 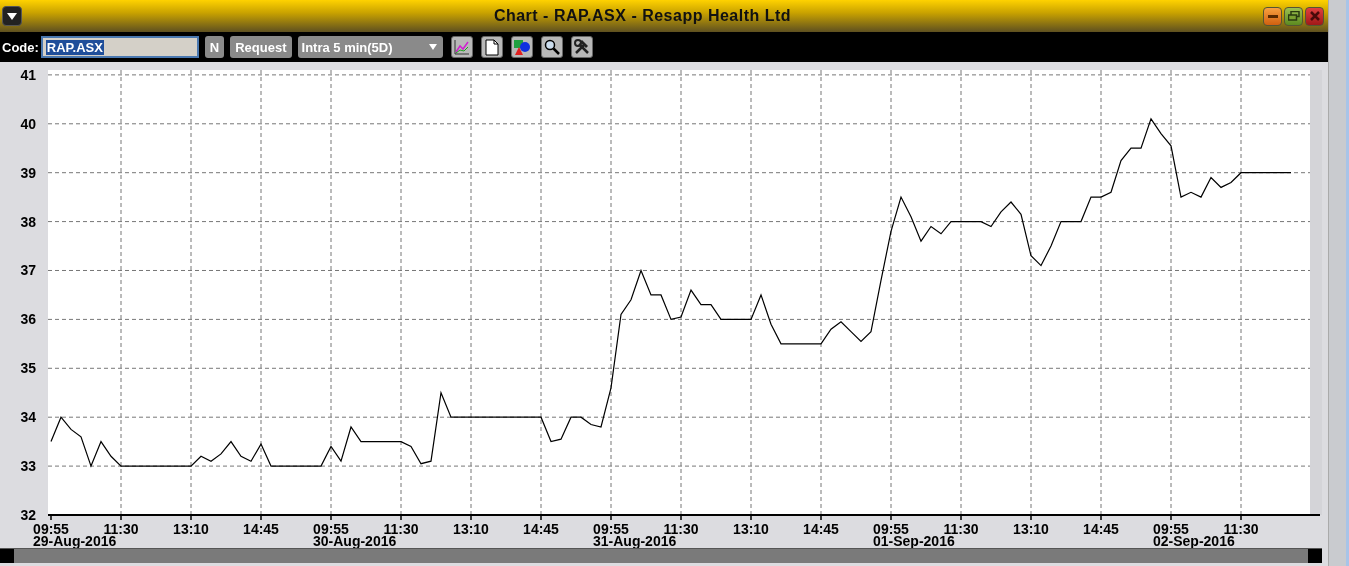 I want to click on restore-button, so click(x=1293, y=16).